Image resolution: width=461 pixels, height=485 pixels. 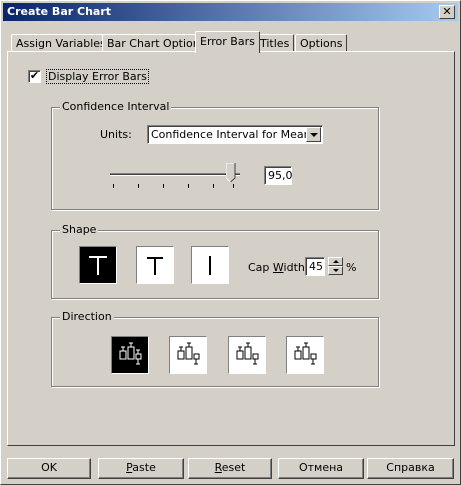 I want to click on confidence-slider-track, so click(x=175, y=174).